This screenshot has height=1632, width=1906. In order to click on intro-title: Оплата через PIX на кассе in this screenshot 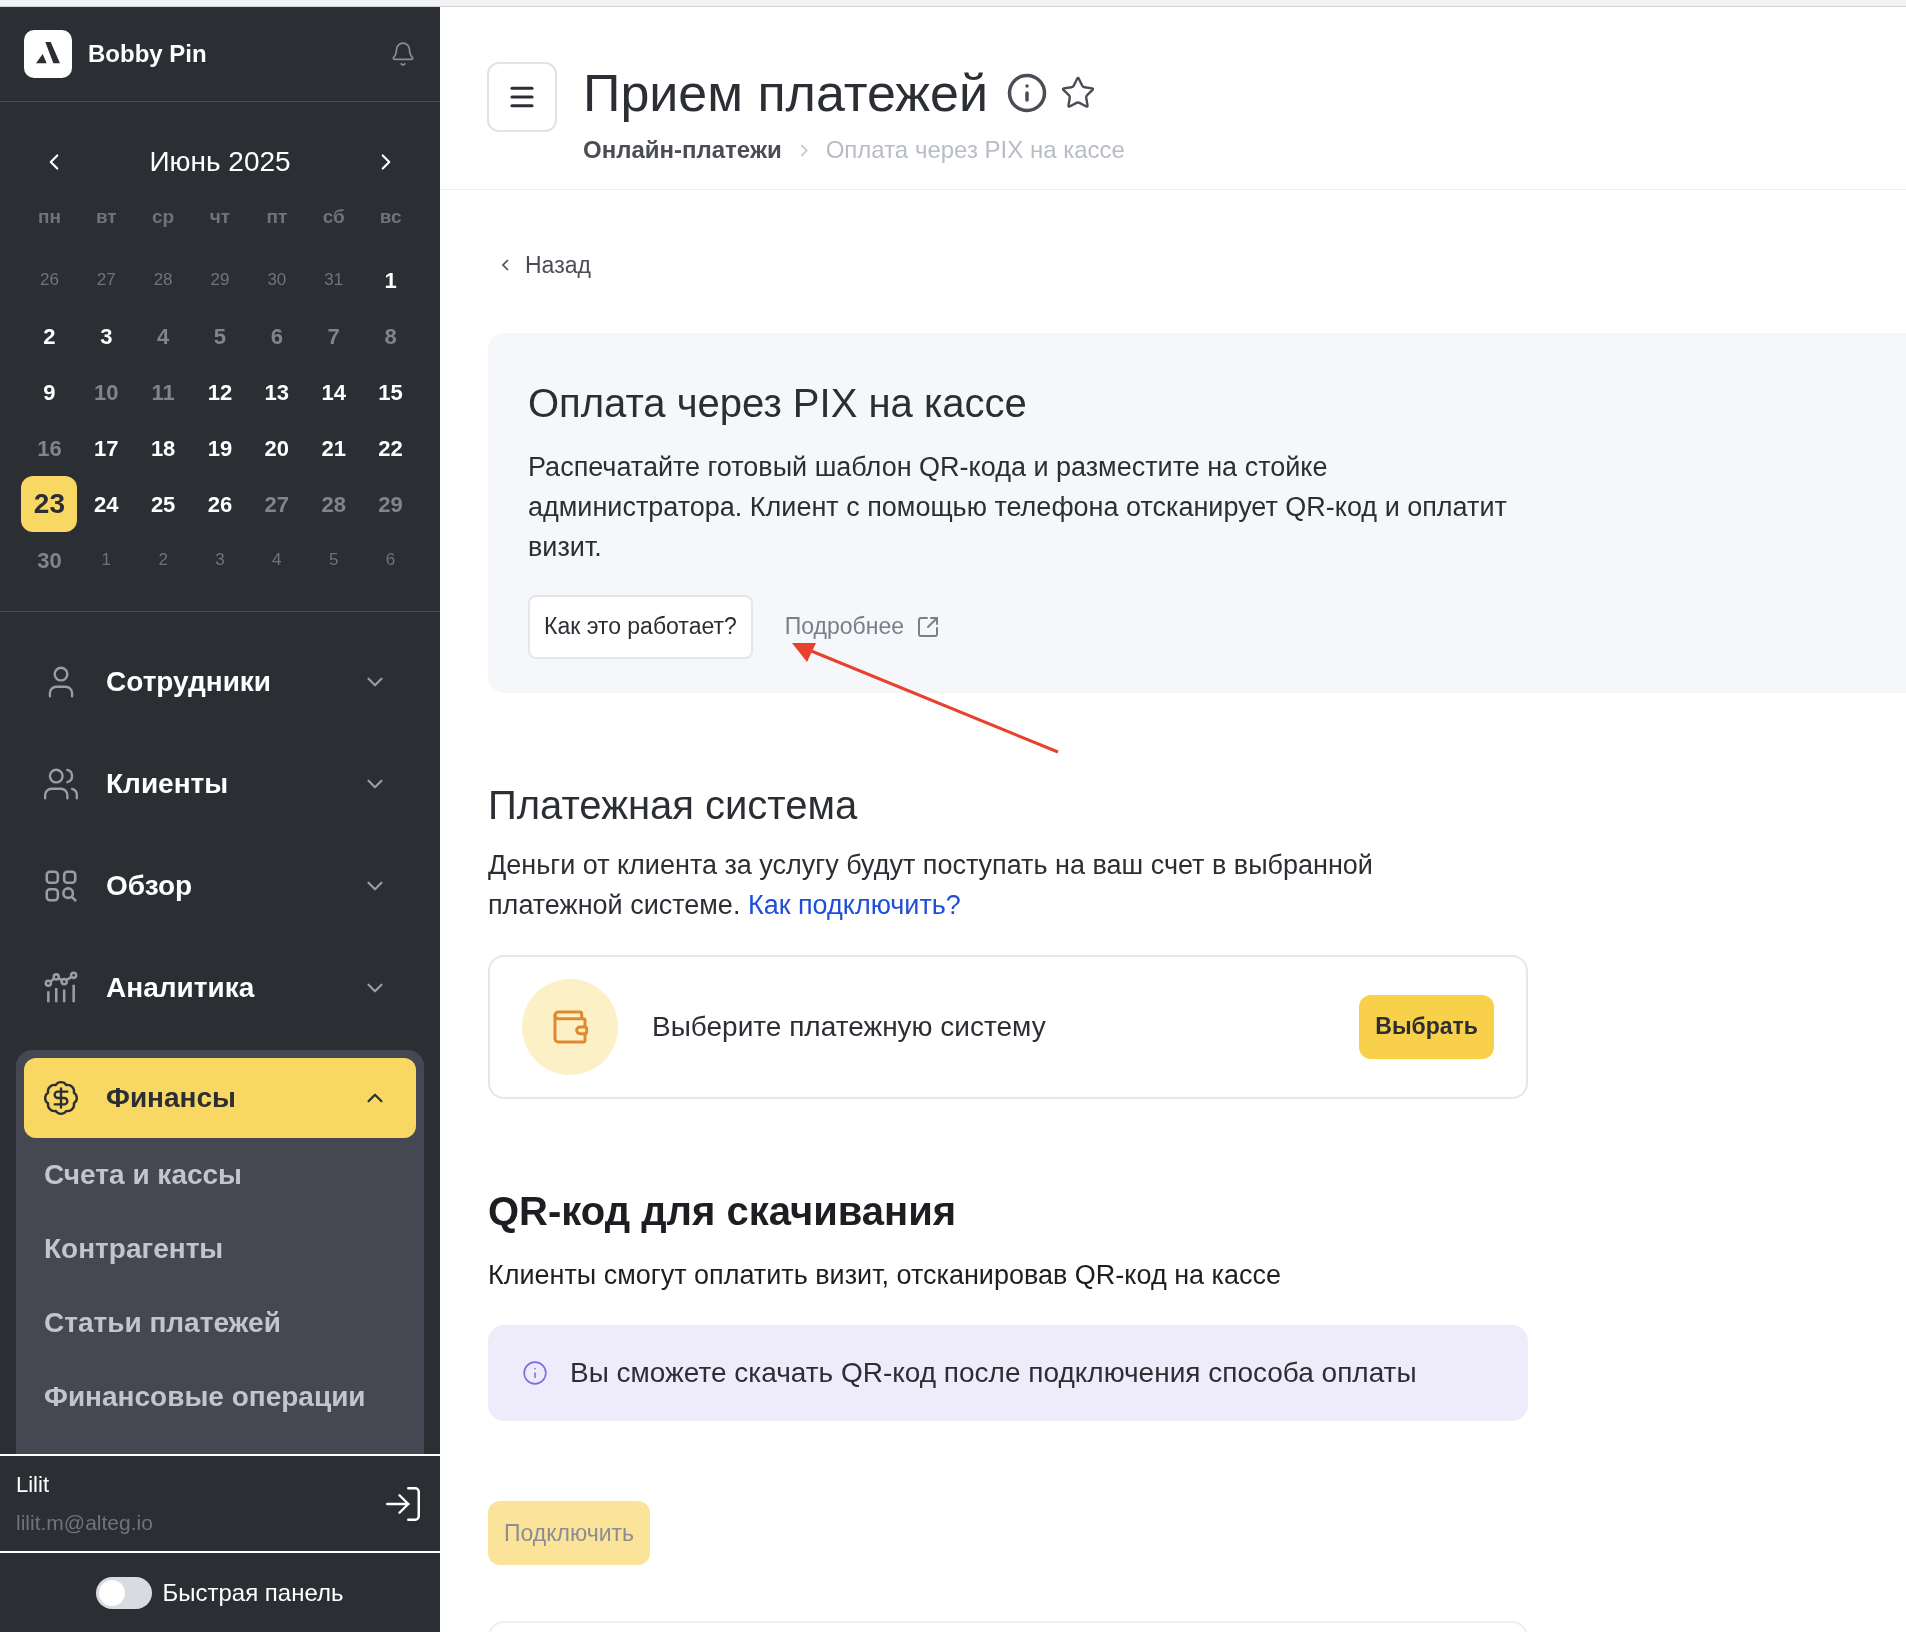, I will do `click(778, 403)`.